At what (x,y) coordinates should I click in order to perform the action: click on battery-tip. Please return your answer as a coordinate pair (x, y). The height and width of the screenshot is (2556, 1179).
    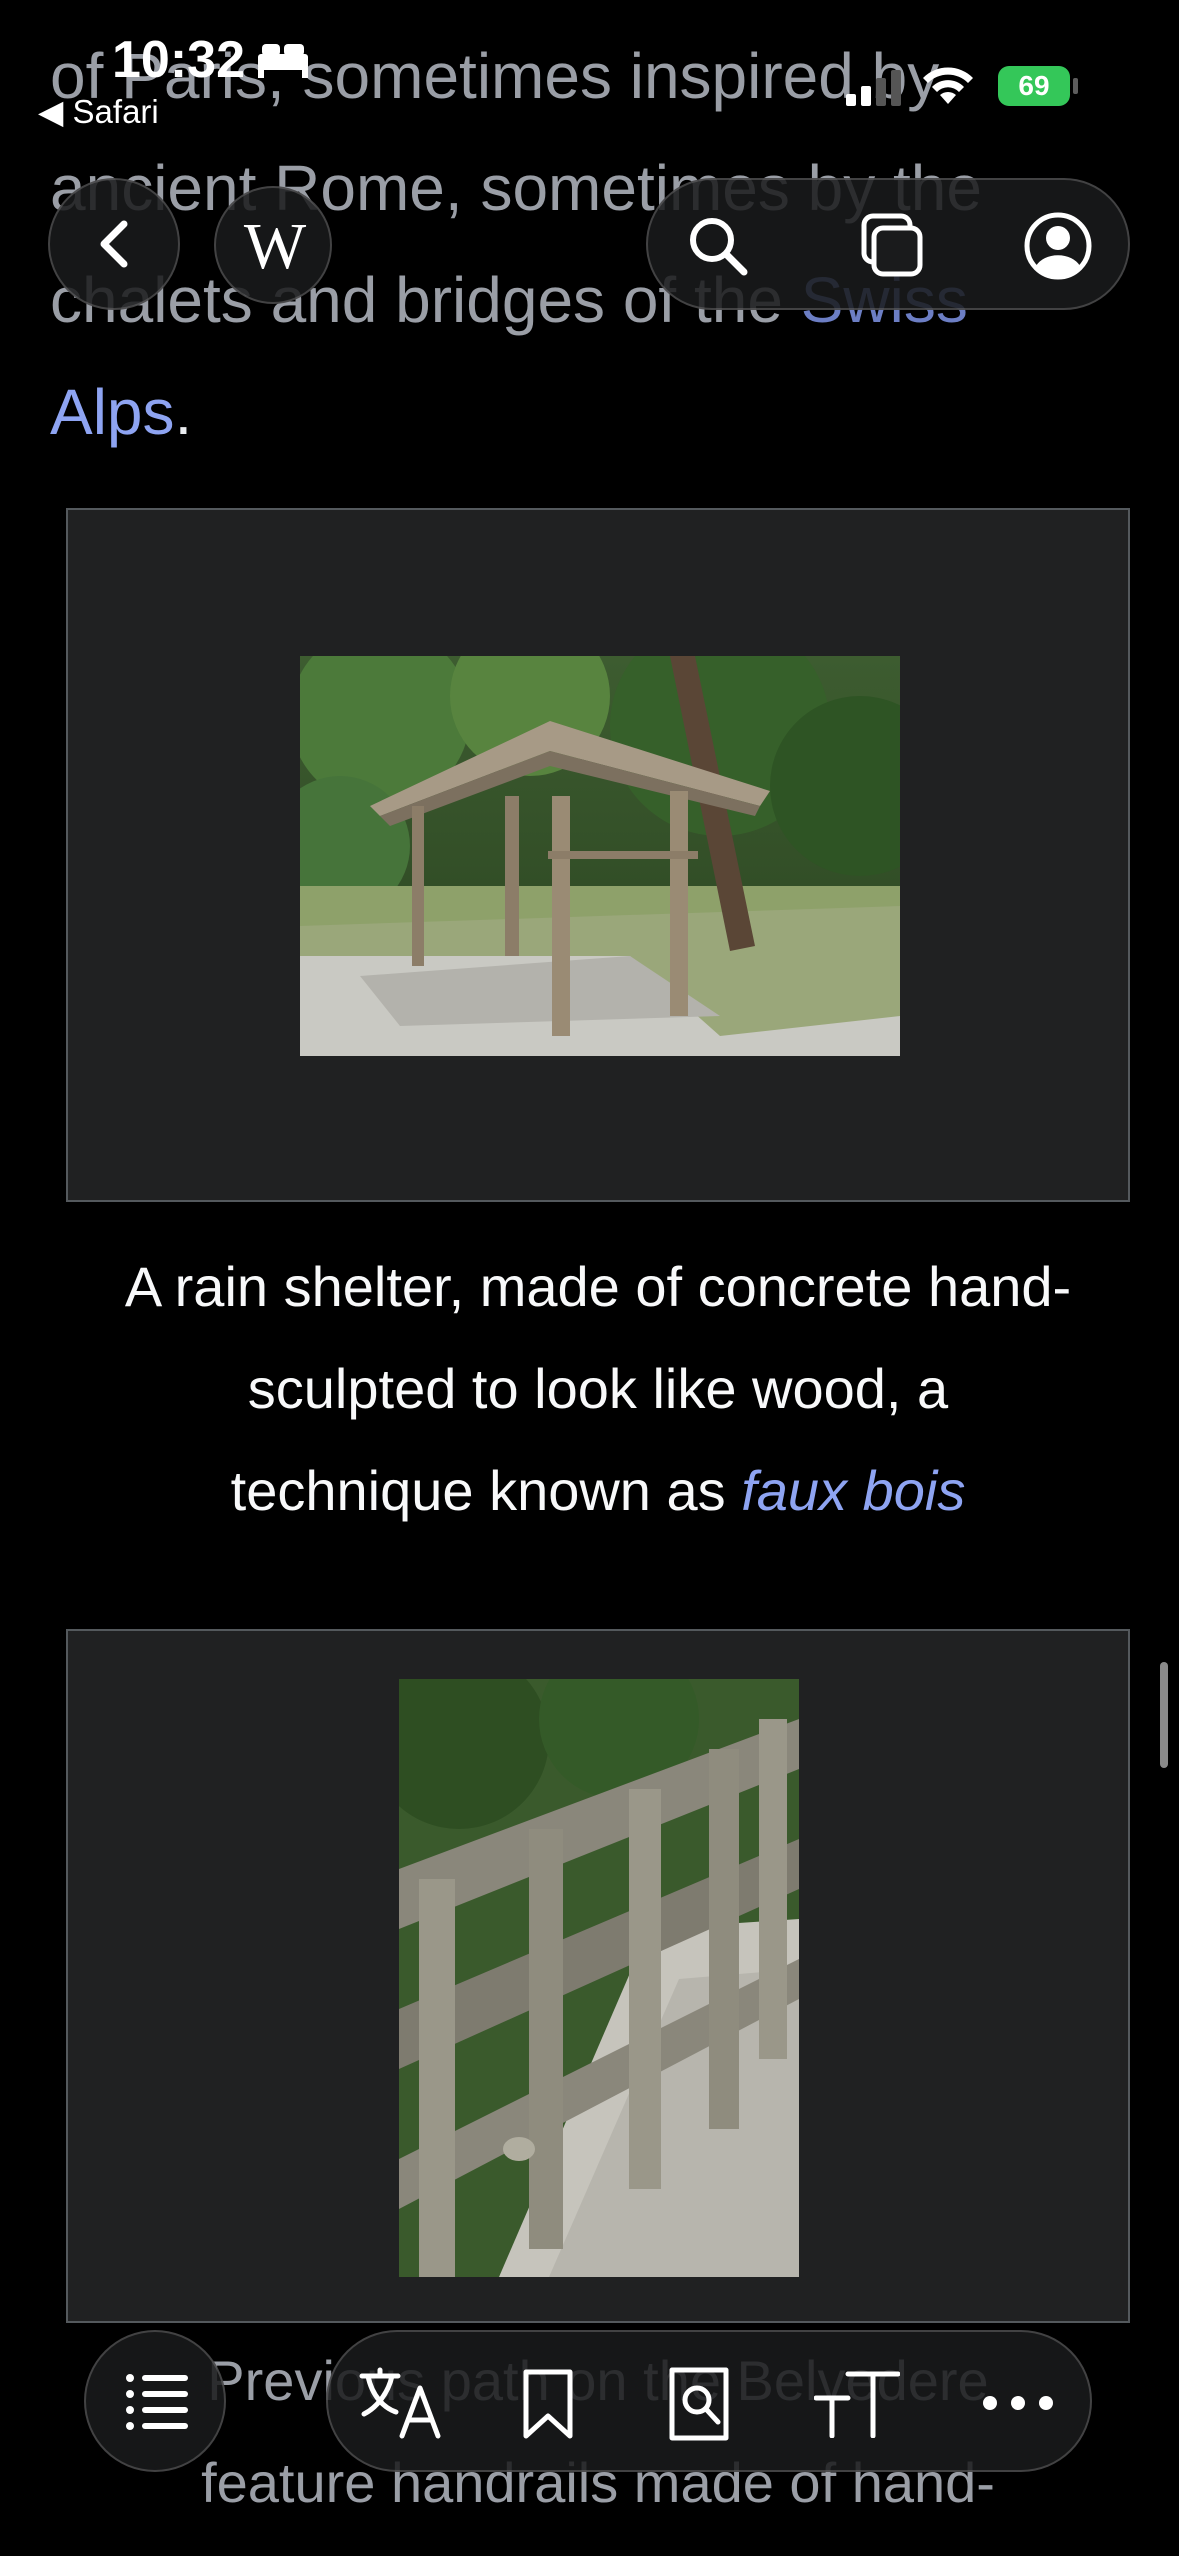
    Looking at the image, I should click on (1075, 86).